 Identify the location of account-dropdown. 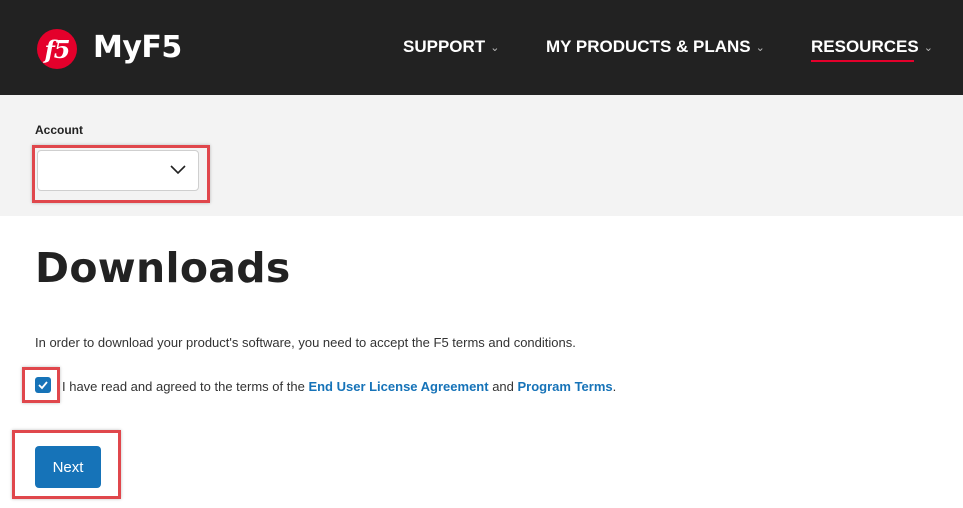
(118, 170).